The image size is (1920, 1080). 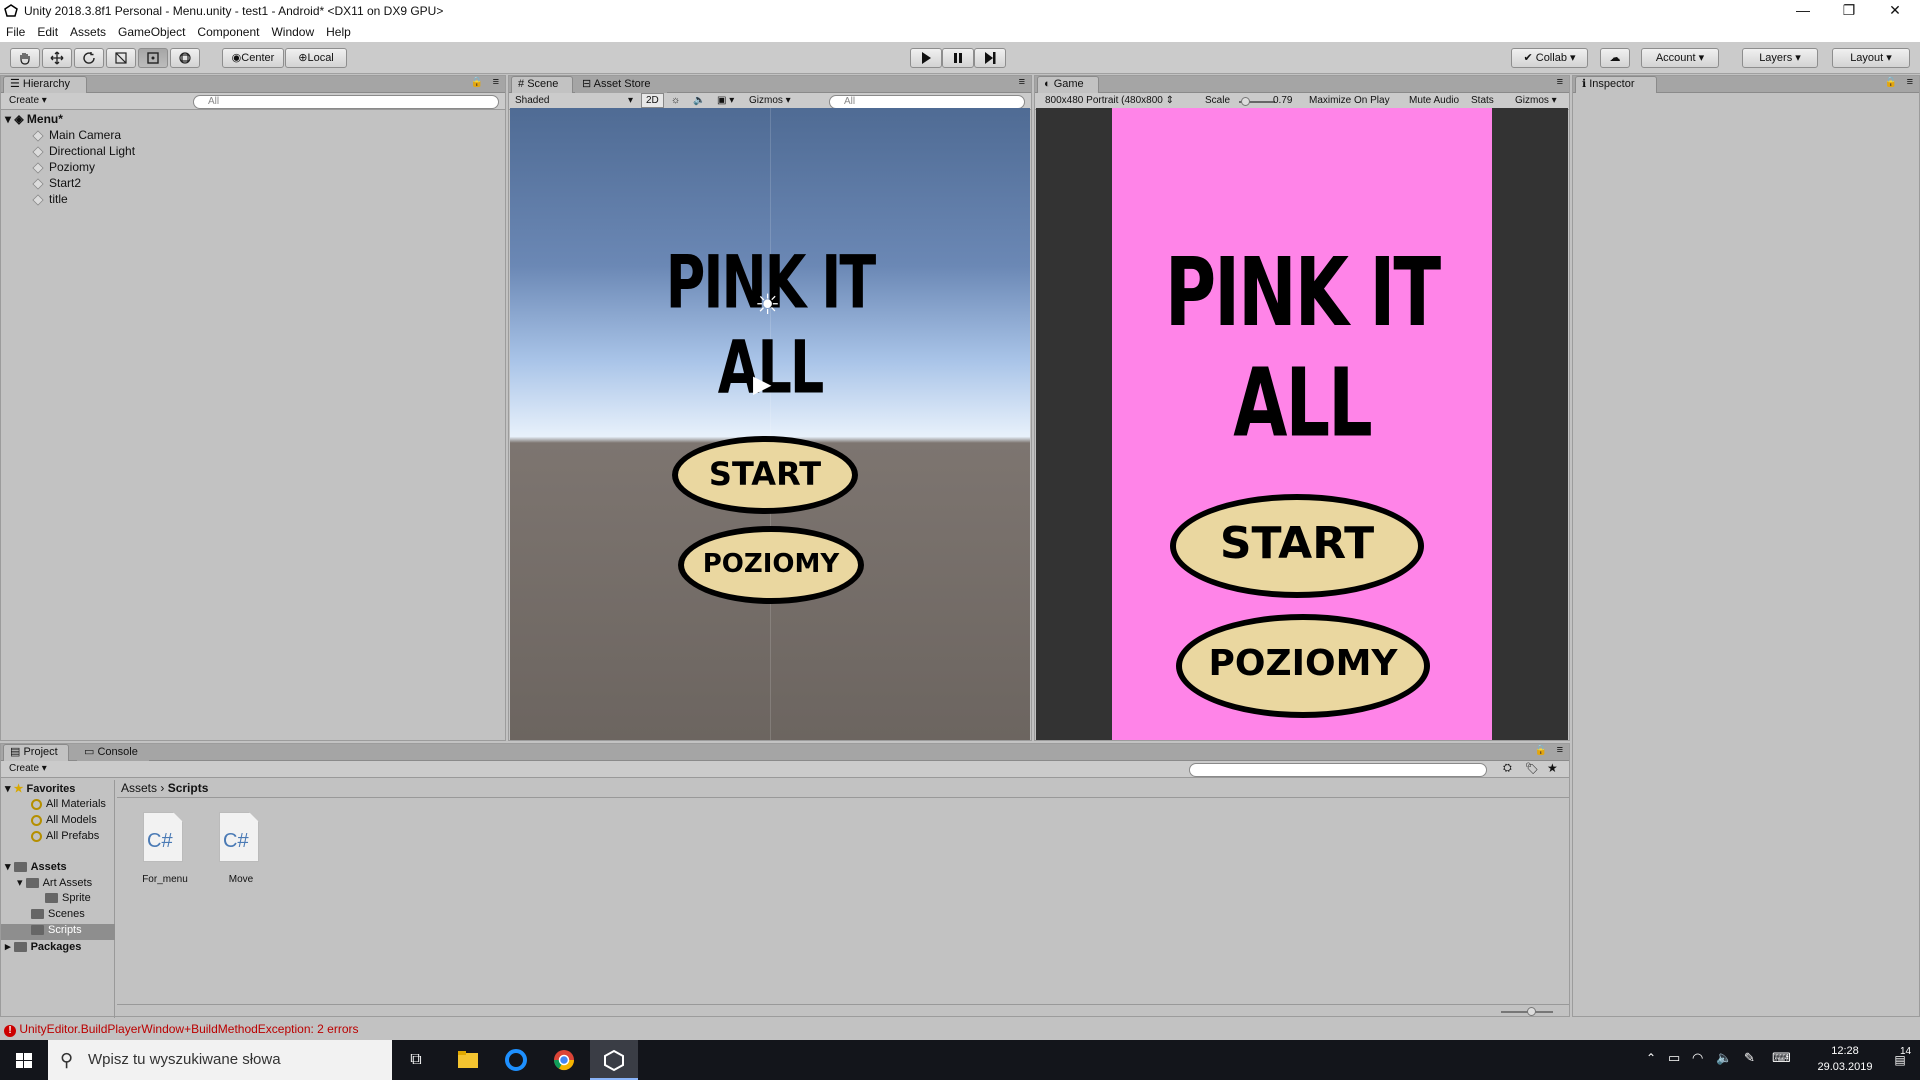 What do you see at coordinates (675, 100) in the screenshot?
I see `lighting-toggle: ☼` at bounding box center [675, 100].